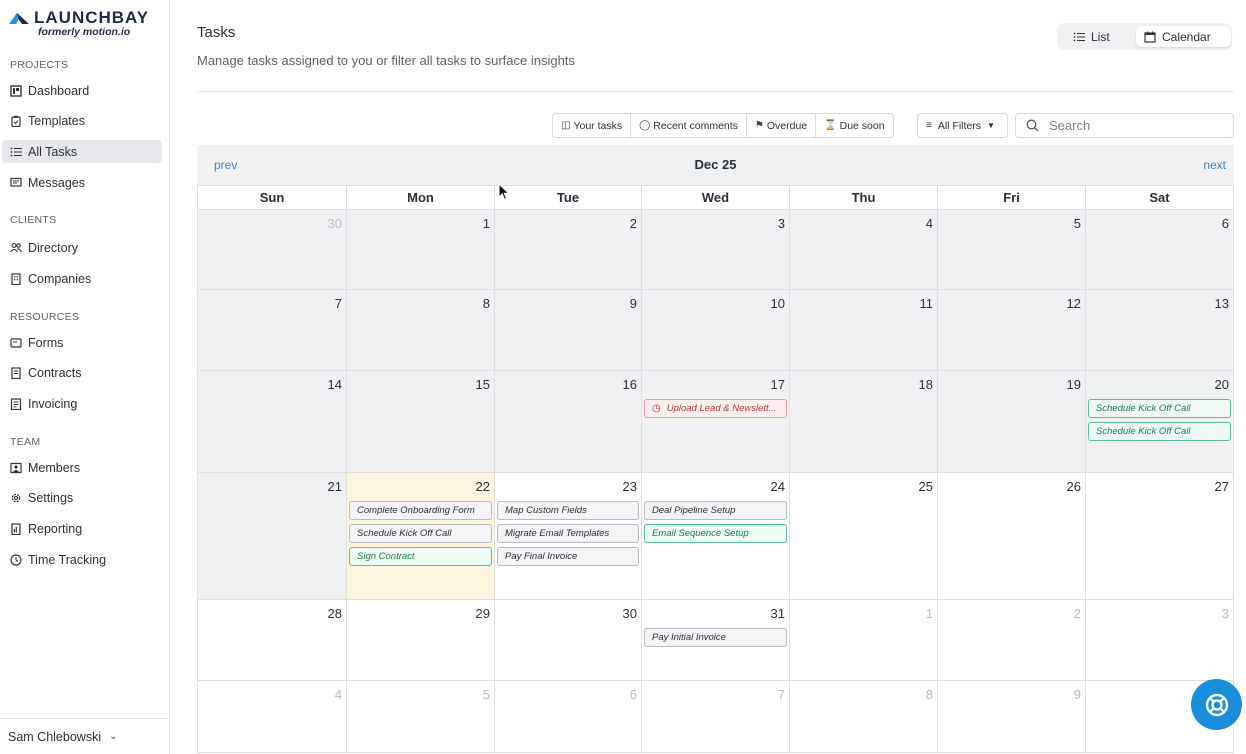  Describe the element at coordinates (1032, 125) in the screenshot. I see `search-icon` at that location.